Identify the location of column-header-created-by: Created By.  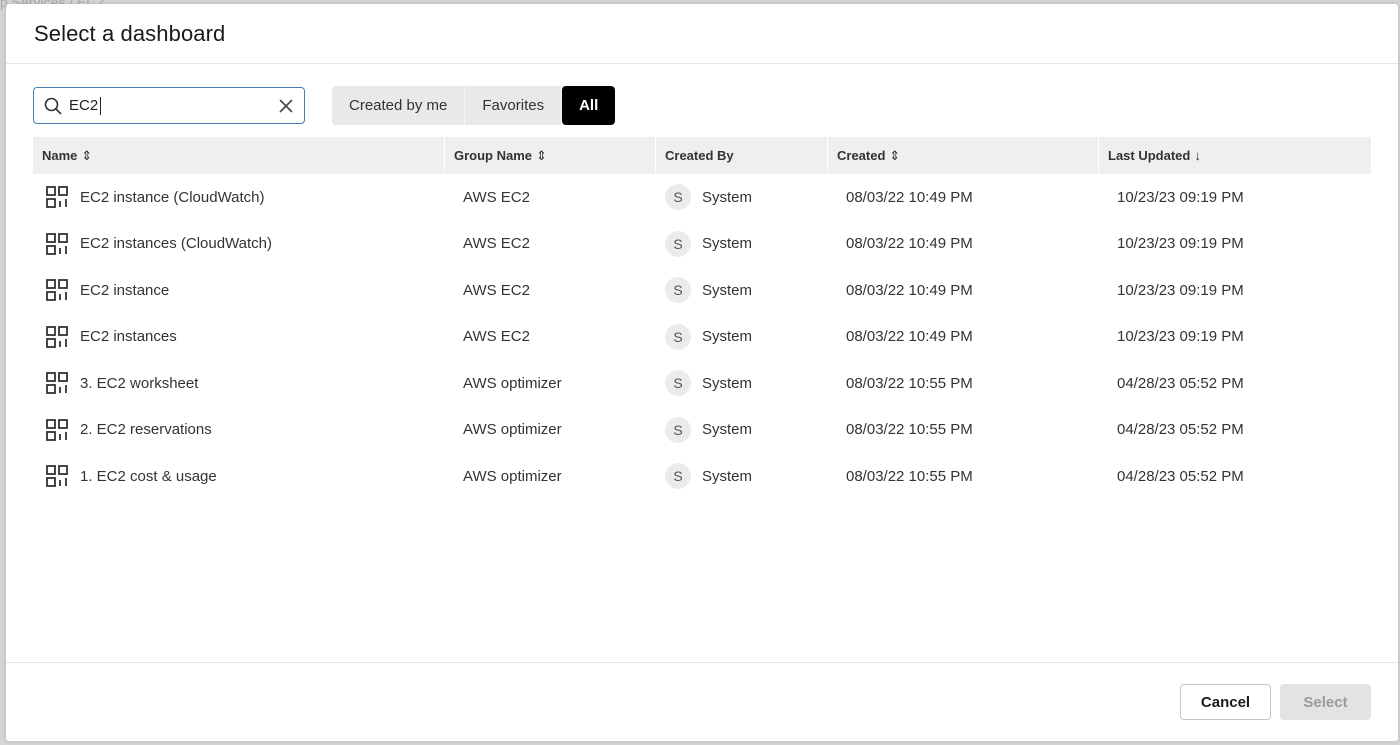
(742, 155).